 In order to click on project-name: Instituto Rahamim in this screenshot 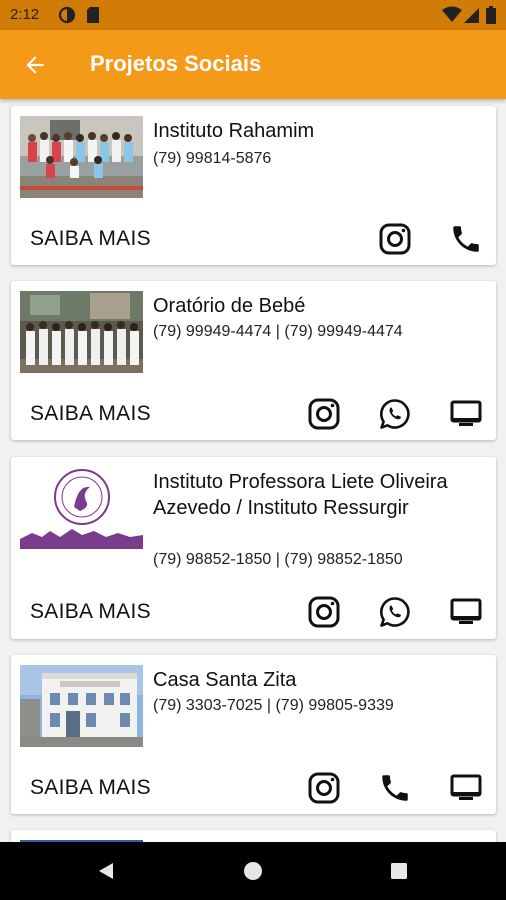, I will do `click(234, 131)`.